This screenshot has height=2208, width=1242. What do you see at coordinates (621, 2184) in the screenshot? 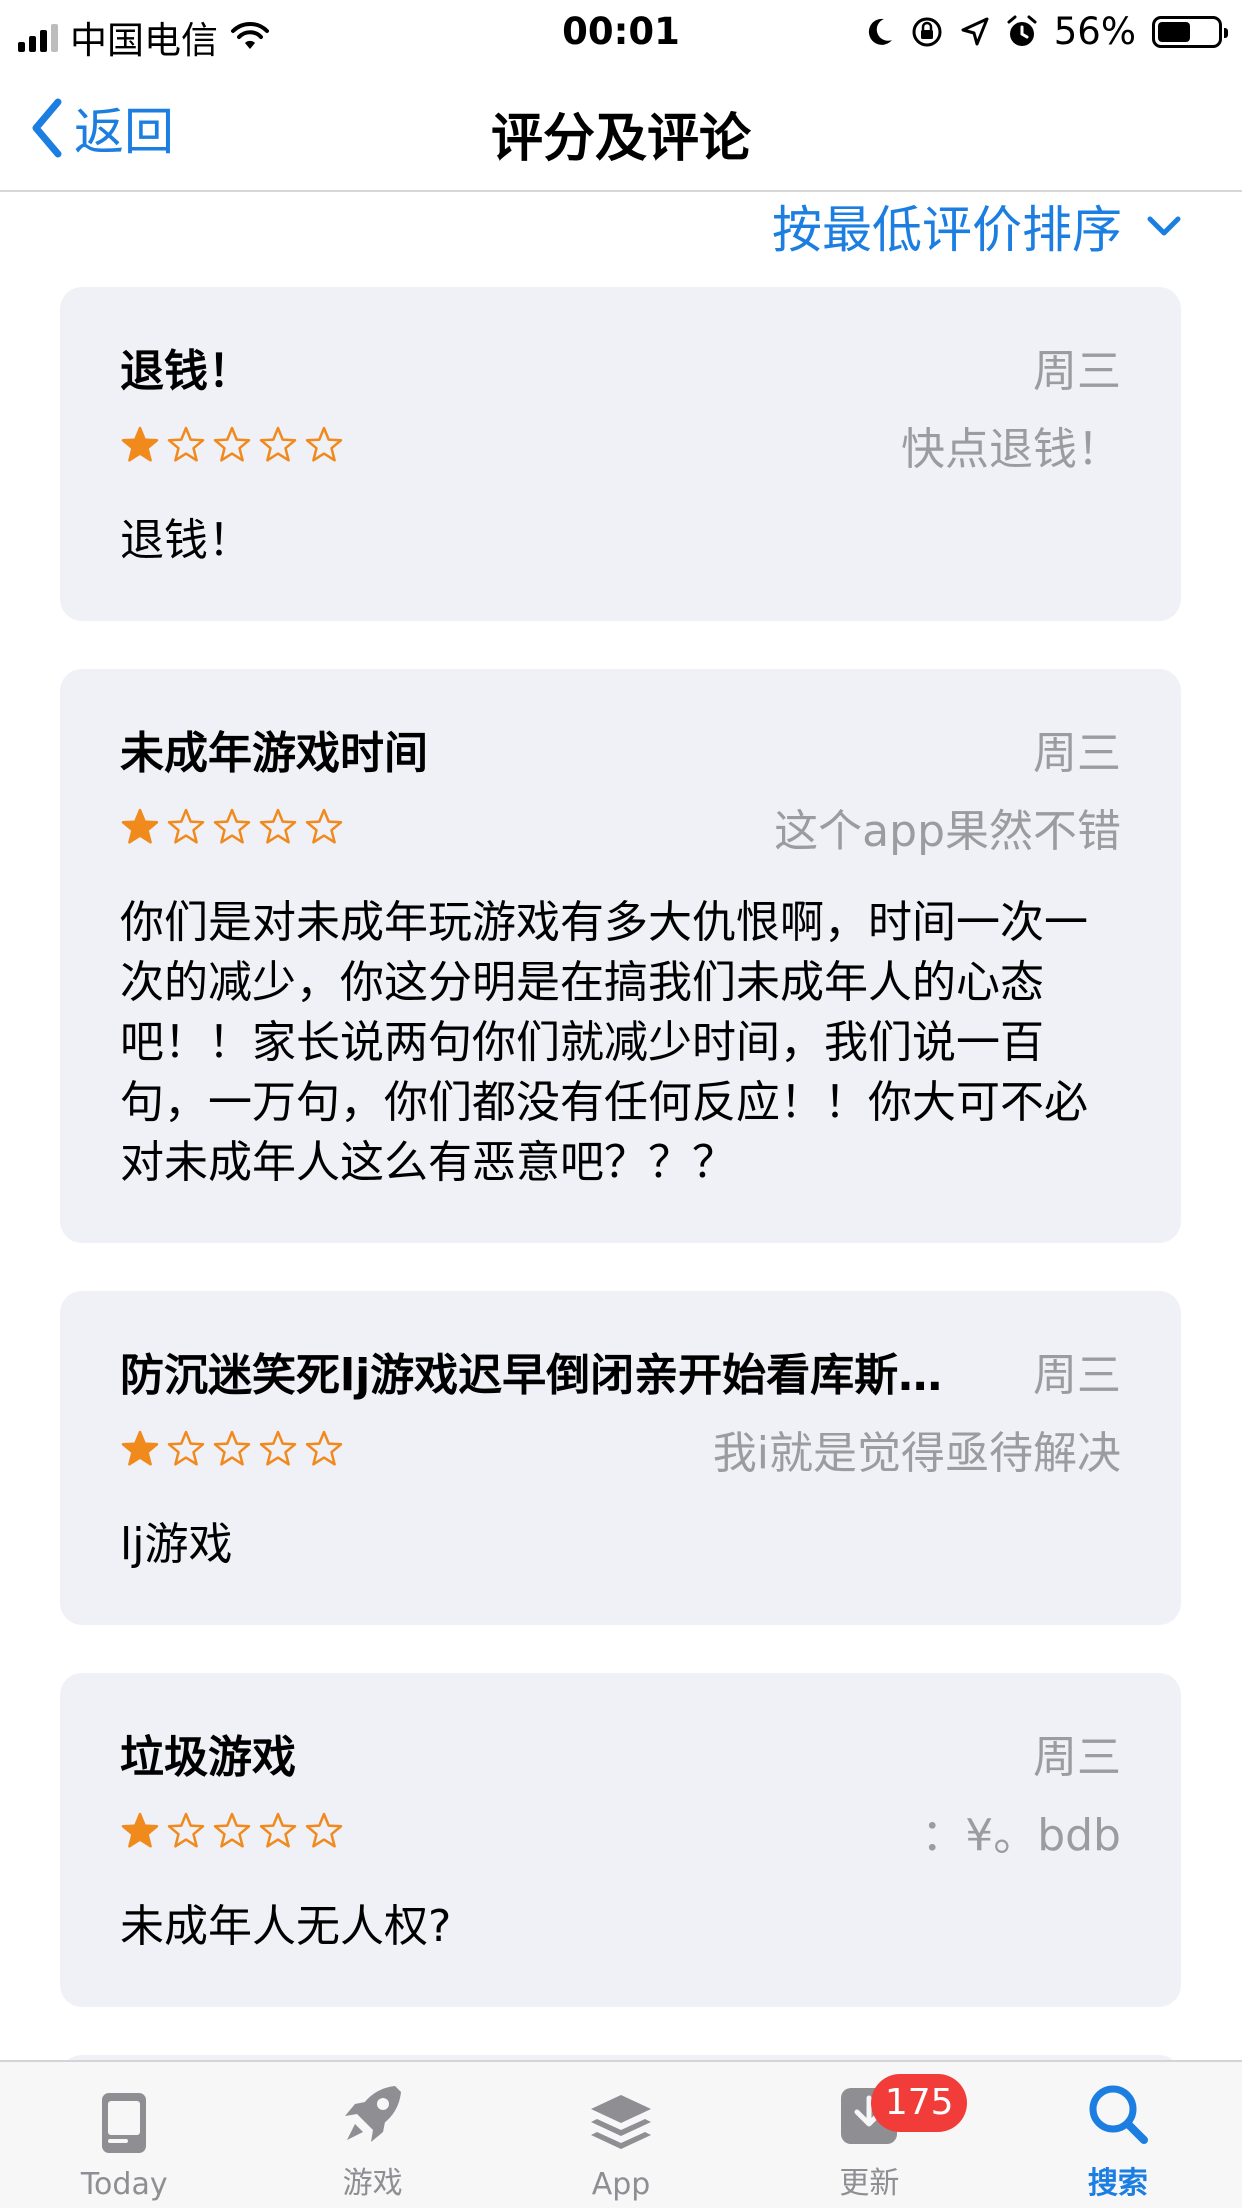
I see `tab-label: App` at bounding box center [621, 2184].